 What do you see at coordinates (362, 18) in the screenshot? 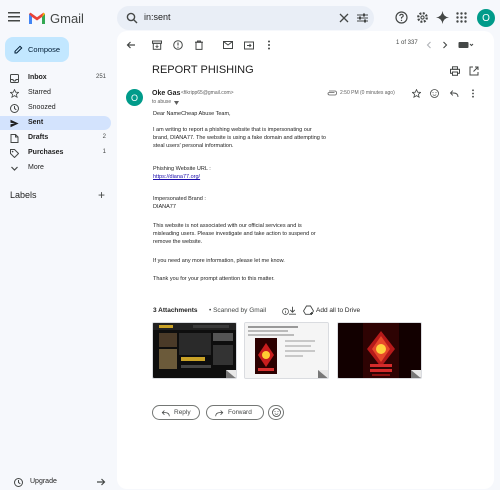
I see `search-options-icon` at bounding box center [362, 18].